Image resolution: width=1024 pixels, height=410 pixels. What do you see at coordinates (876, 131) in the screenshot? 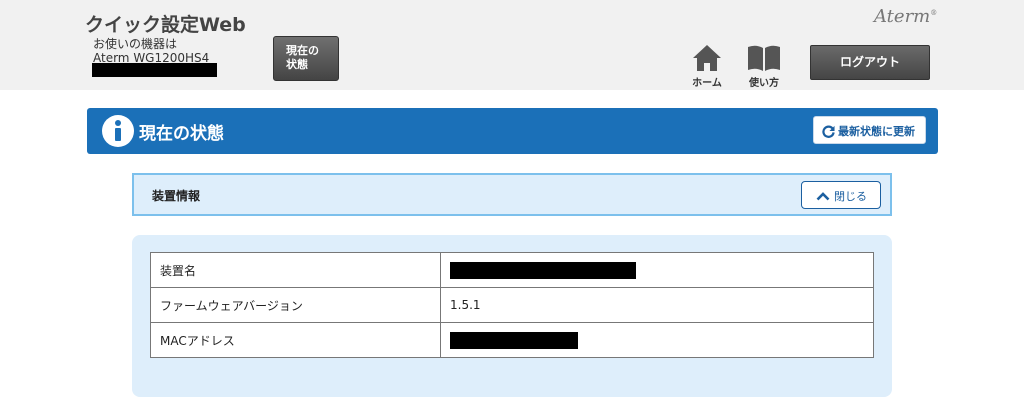
I see `refresh-label: 最新状態に更新` at bounding box center [876, 131].